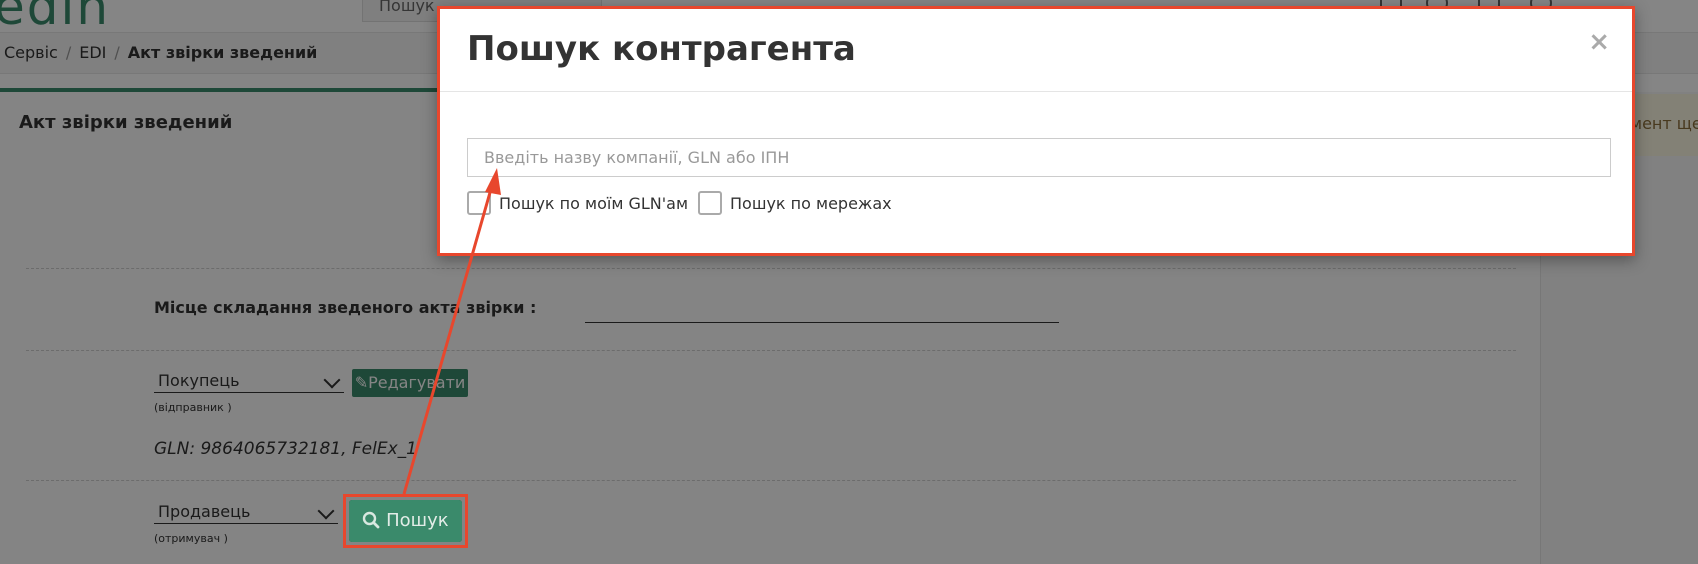 The height and width of the screenshot is (564, 1698). Describe the element at coordinates (1039, 157) in the screenshot. I see `counterparty-search-input` at that location.